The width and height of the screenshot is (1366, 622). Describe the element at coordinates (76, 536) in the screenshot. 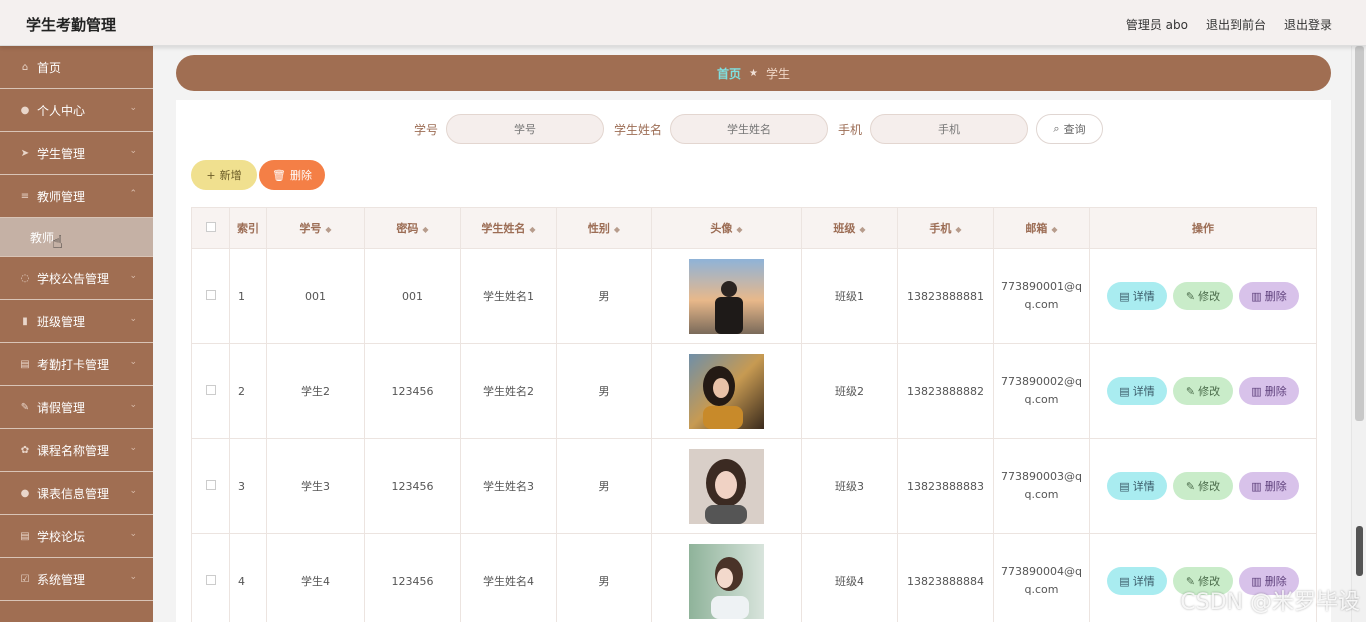

I see `sidebar-item-forum: ▤ 学校论坛 ⌄` at that location.